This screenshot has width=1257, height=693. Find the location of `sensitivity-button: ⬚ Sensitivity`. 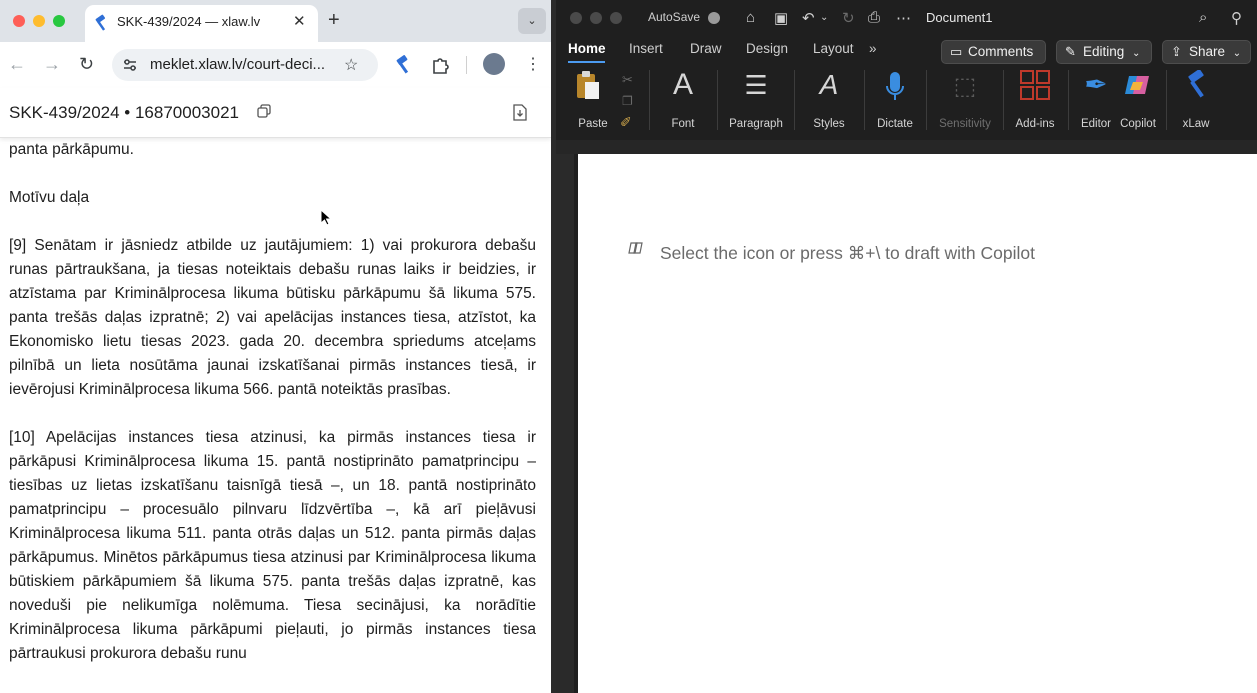

sensitivity-button: ⬚ Sensitivity is located at coordinates (965, 101).